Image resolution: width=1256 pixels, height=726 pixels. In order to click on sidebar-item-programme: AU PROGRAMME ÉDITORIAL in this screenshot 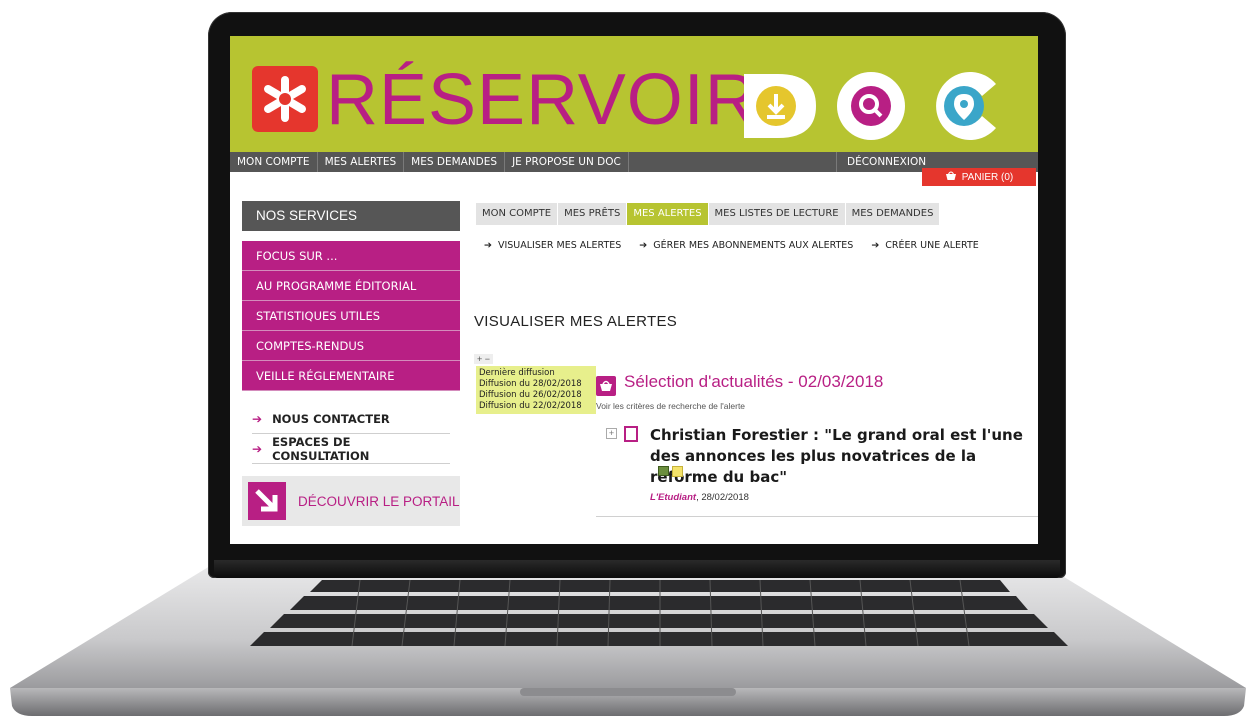, I will do `click(351, 286)`.